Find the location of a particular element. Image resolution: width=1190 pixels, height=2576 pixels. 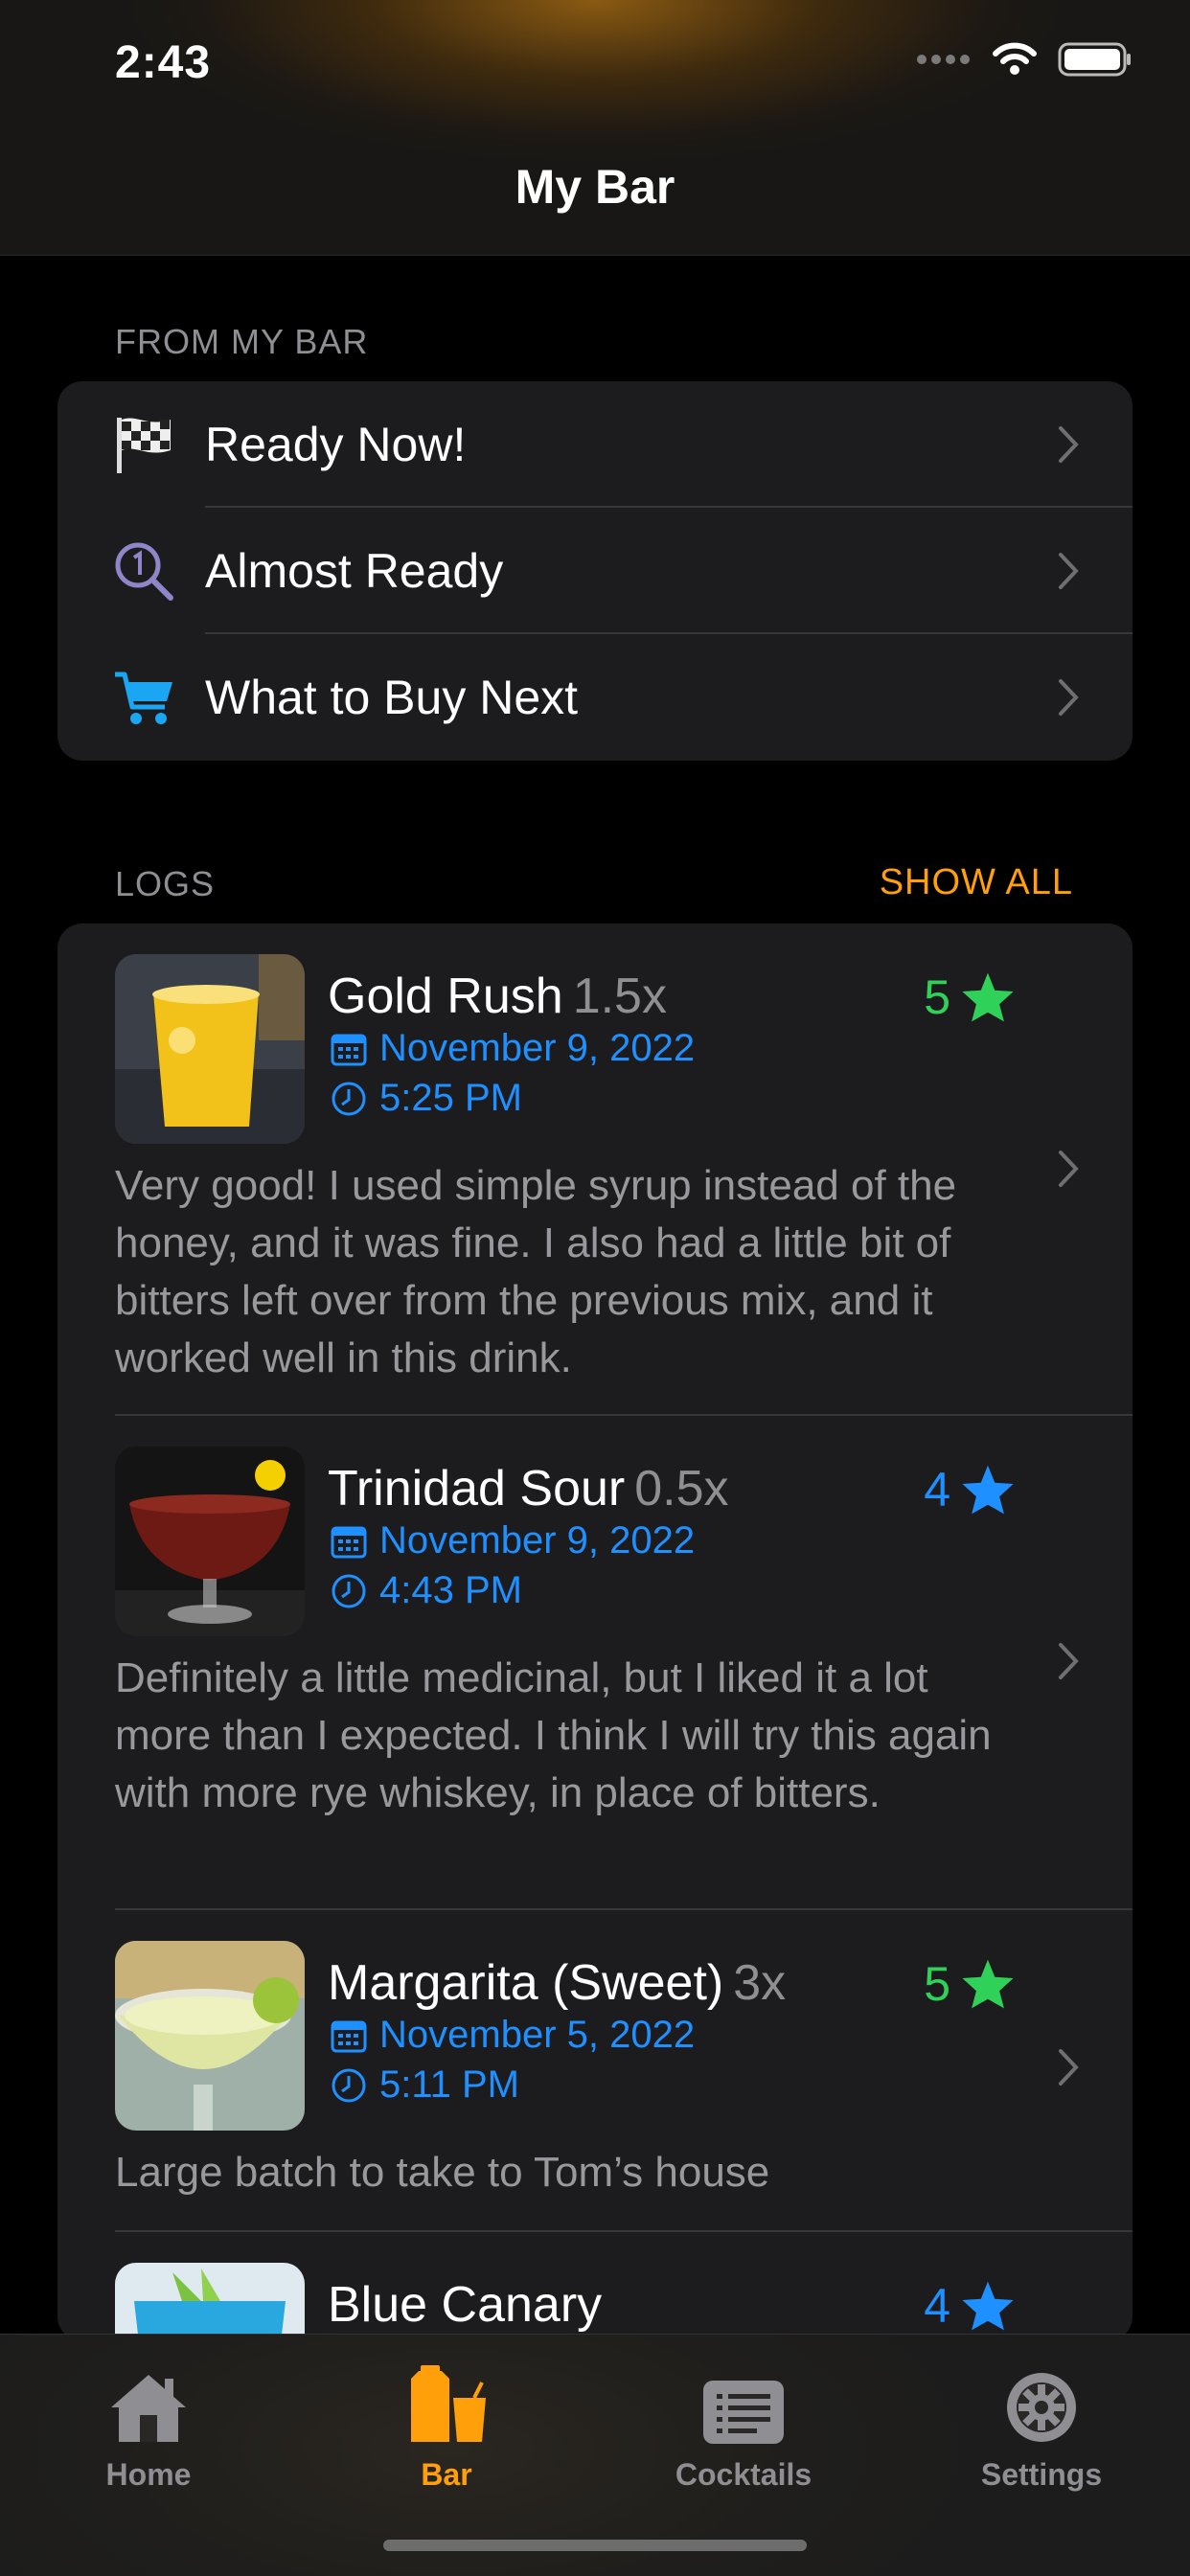

show-all-button: SHOW ALL is located at coordinates (977, 883).